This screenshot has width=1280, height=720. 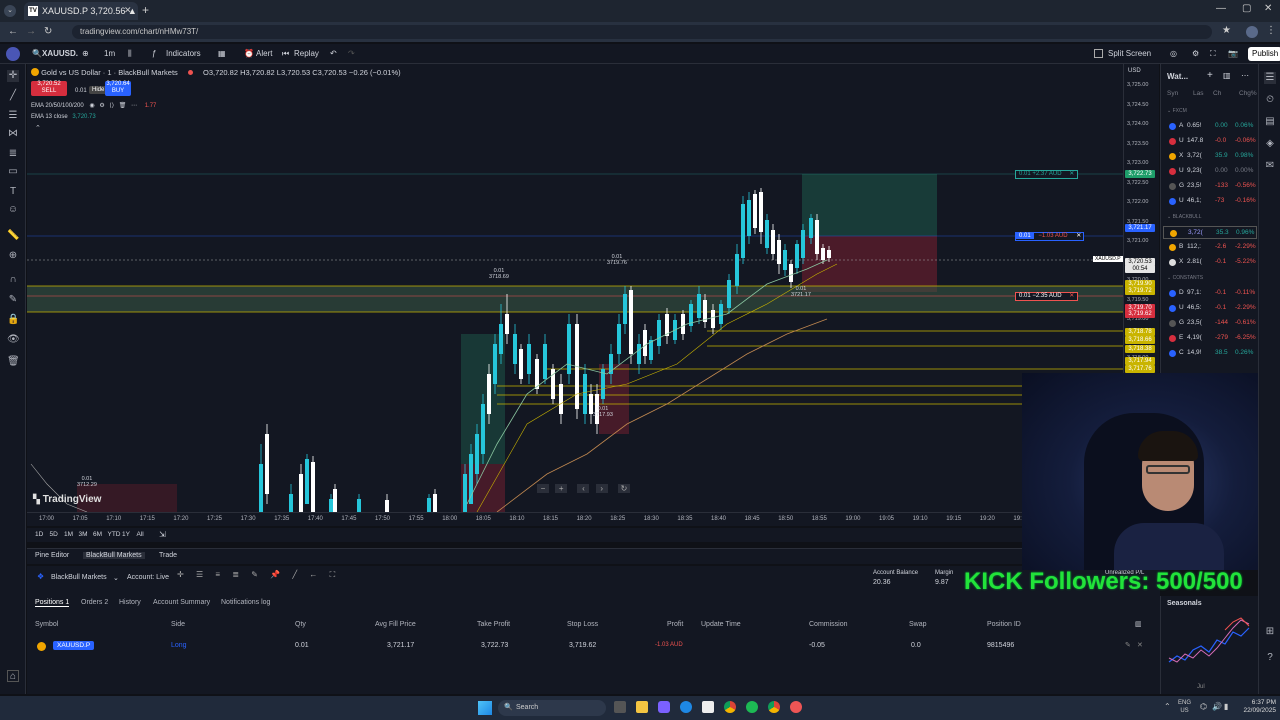 What do you see at coordinates (39, 534) in the screenshot?
I see `range-1d: 1D` at bounding box center [39, 534].